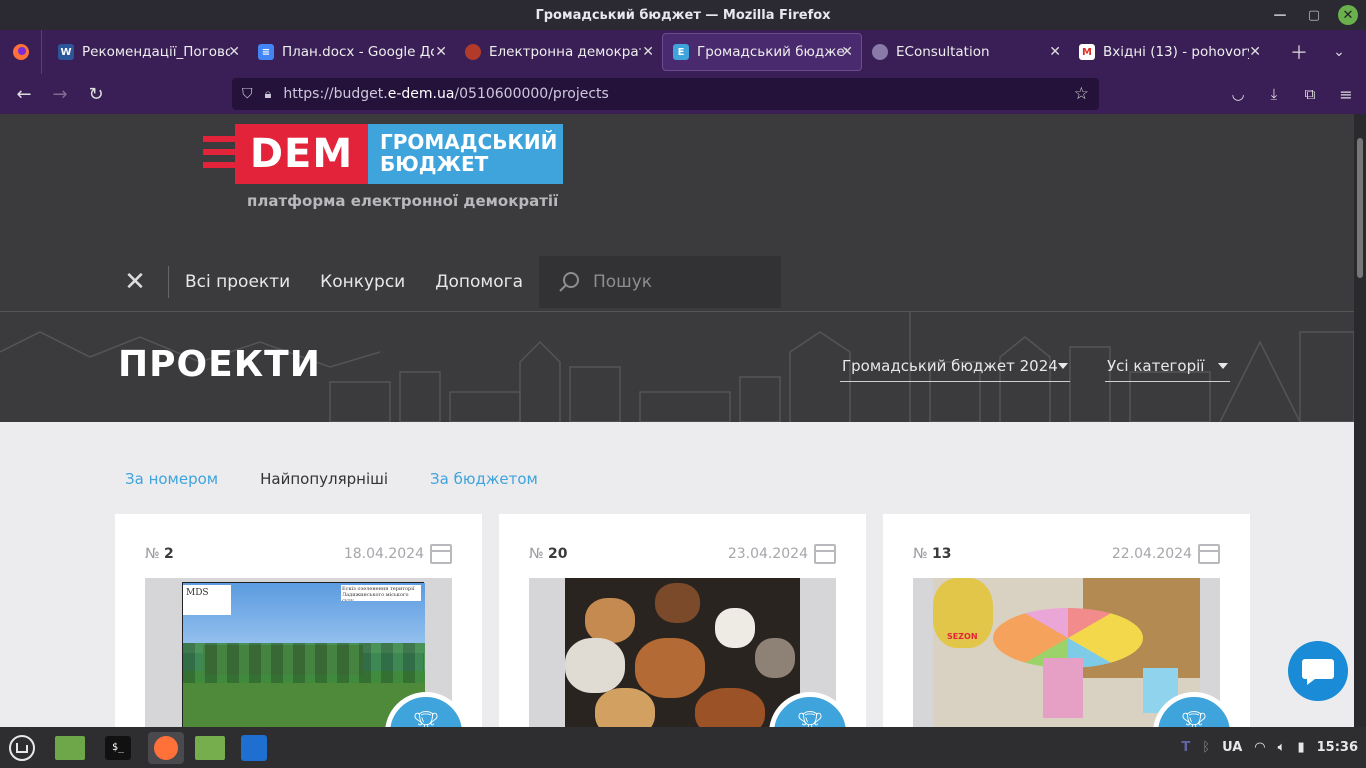 This screenshot has height=768, width=1366. What do you see at coordinates (965, 52) in the screenshot?
I see `tab-econsultation: EConsultation ✕` at bounding box center [965, 52].